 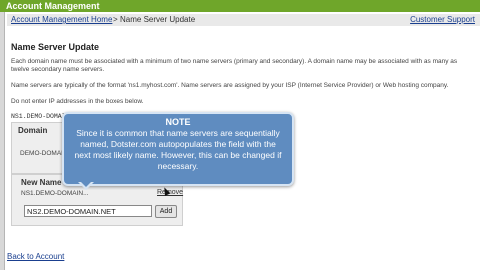 I want to click on back-to-account-link: Back to Account, so click(x=35, y=256).